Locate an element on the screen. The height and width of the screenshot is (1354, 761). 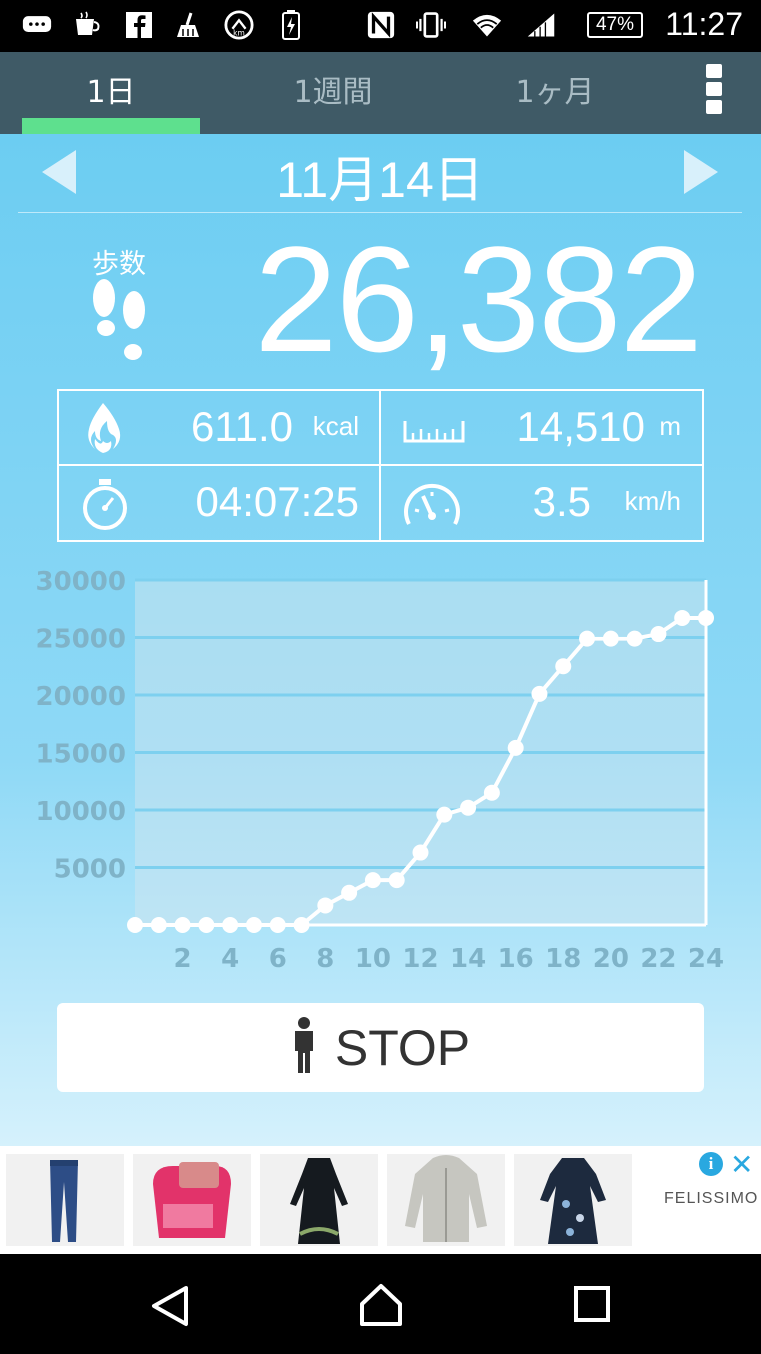
floral-dress-image is located at coordinates (573, 1200).